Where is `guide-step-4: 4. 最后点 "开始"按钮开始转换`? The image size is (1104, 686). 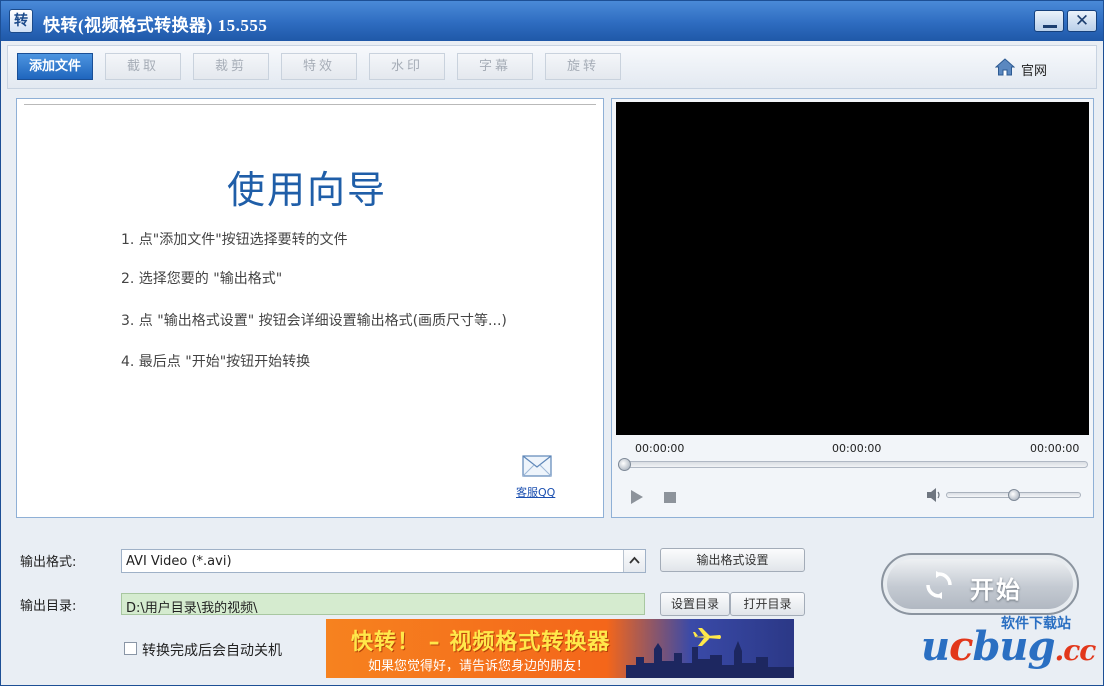
guide-step-4: 4. 最后点 "开始"按钮开始转换 is located at coordinates (216, 362).